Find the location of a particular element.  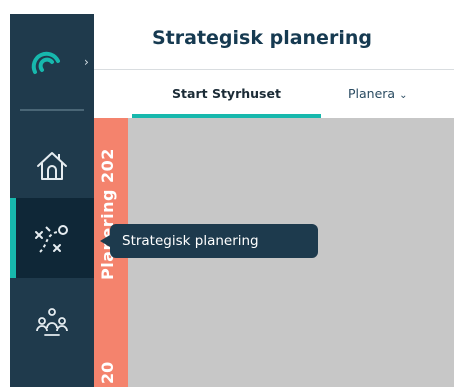

sidebar-item-strategy is located at coordinates (52, 238).